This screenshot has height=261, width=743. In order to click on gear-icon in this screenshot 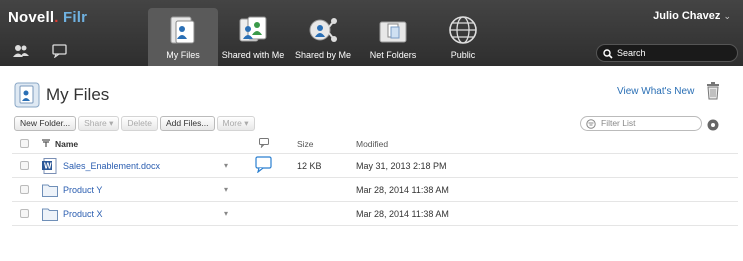, I will do `click(713, 124)`.